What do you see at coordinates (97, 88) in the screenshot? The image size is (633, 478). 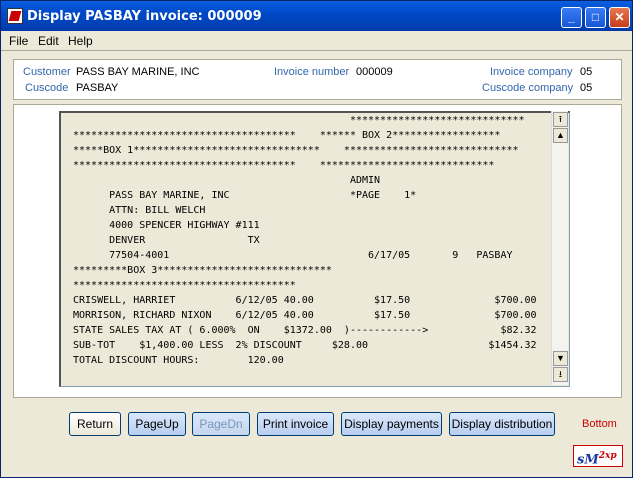 I see `cuscode-value: PASBAY` at bounding box center [97, 88].